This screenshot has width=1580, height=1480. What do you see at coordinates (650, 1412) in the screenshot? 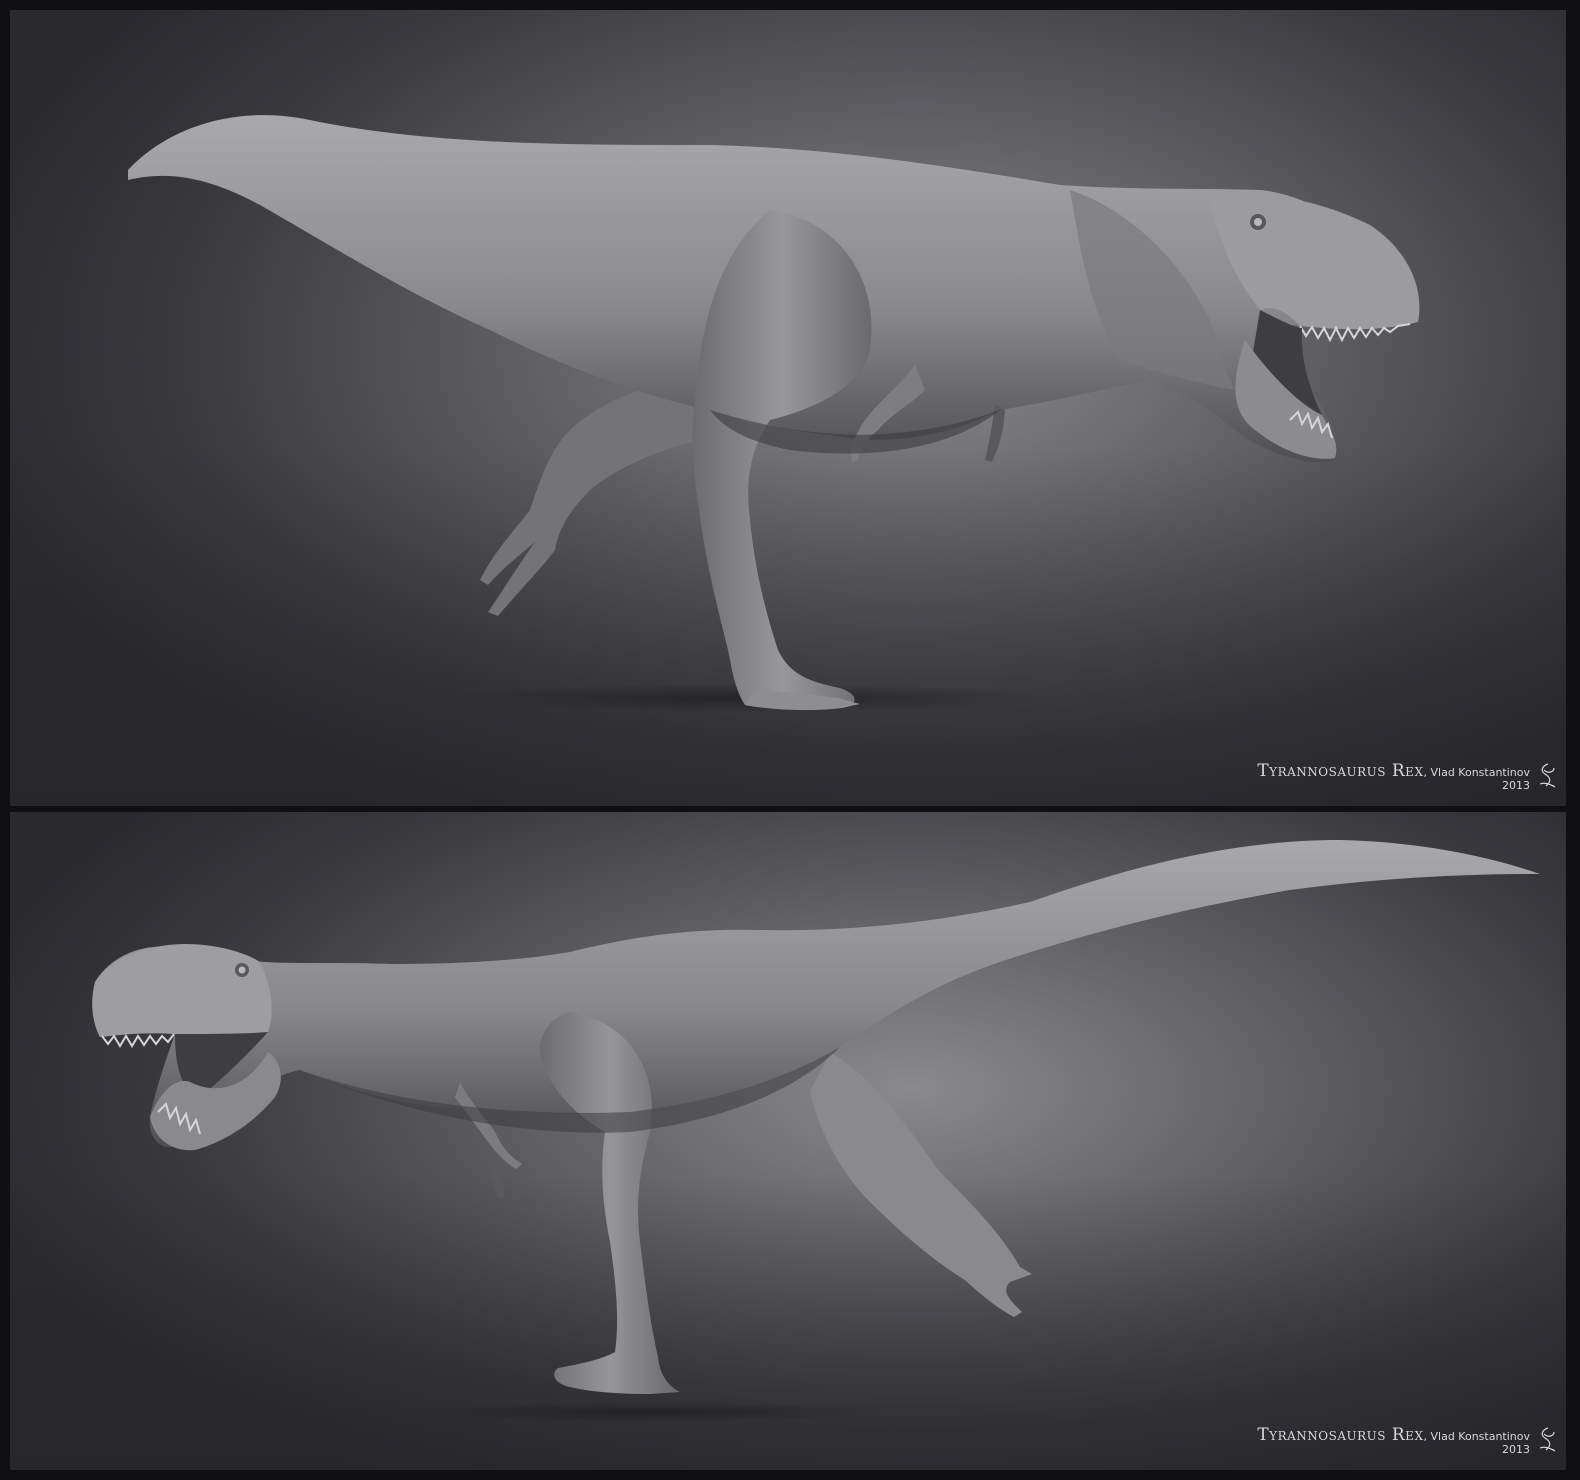
I see `ground-shadow` at bounding box center [650, 1412].